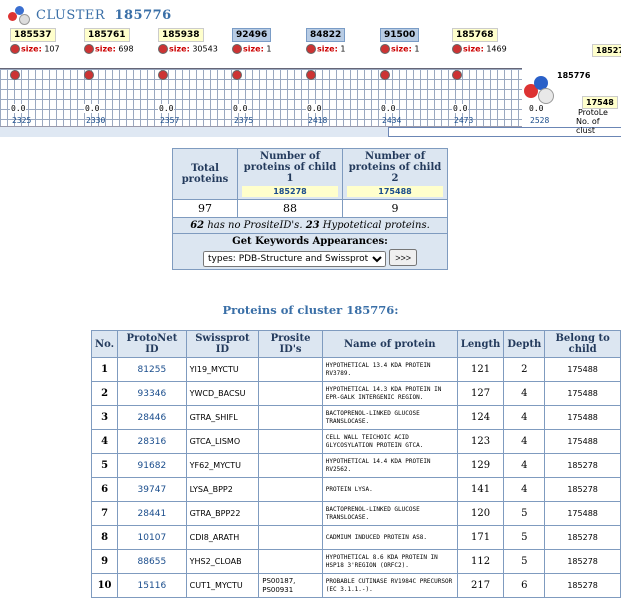 The image size is (621, 598). I want to click on protein-length: 217, so click(480, 585).